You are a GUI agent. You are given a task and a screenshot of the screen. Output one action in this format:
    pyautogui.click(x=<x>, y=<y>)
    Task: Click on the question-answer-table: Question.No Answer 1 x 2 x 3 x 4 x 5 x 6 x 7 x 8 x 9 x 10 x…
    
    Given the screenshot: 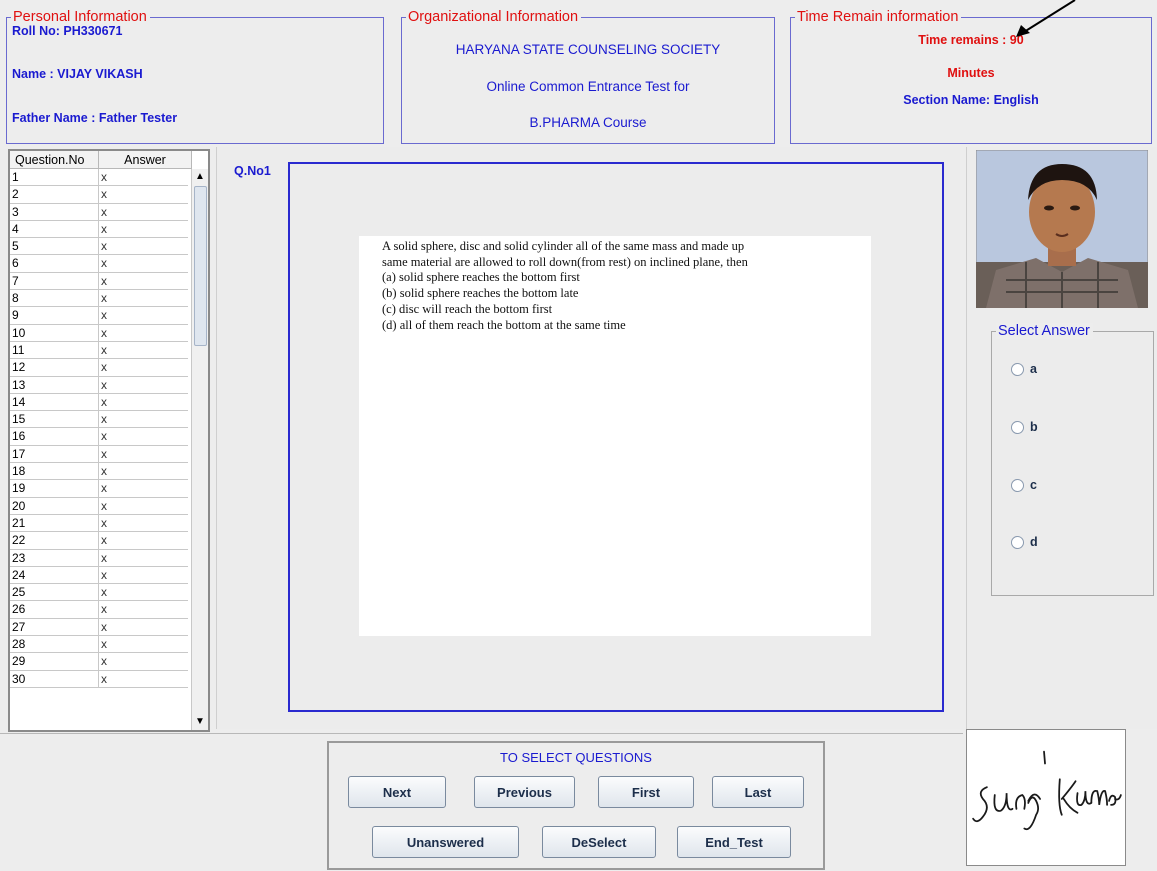 What is the action you would take?
    pyautogui.click(x=109, y=440)
    